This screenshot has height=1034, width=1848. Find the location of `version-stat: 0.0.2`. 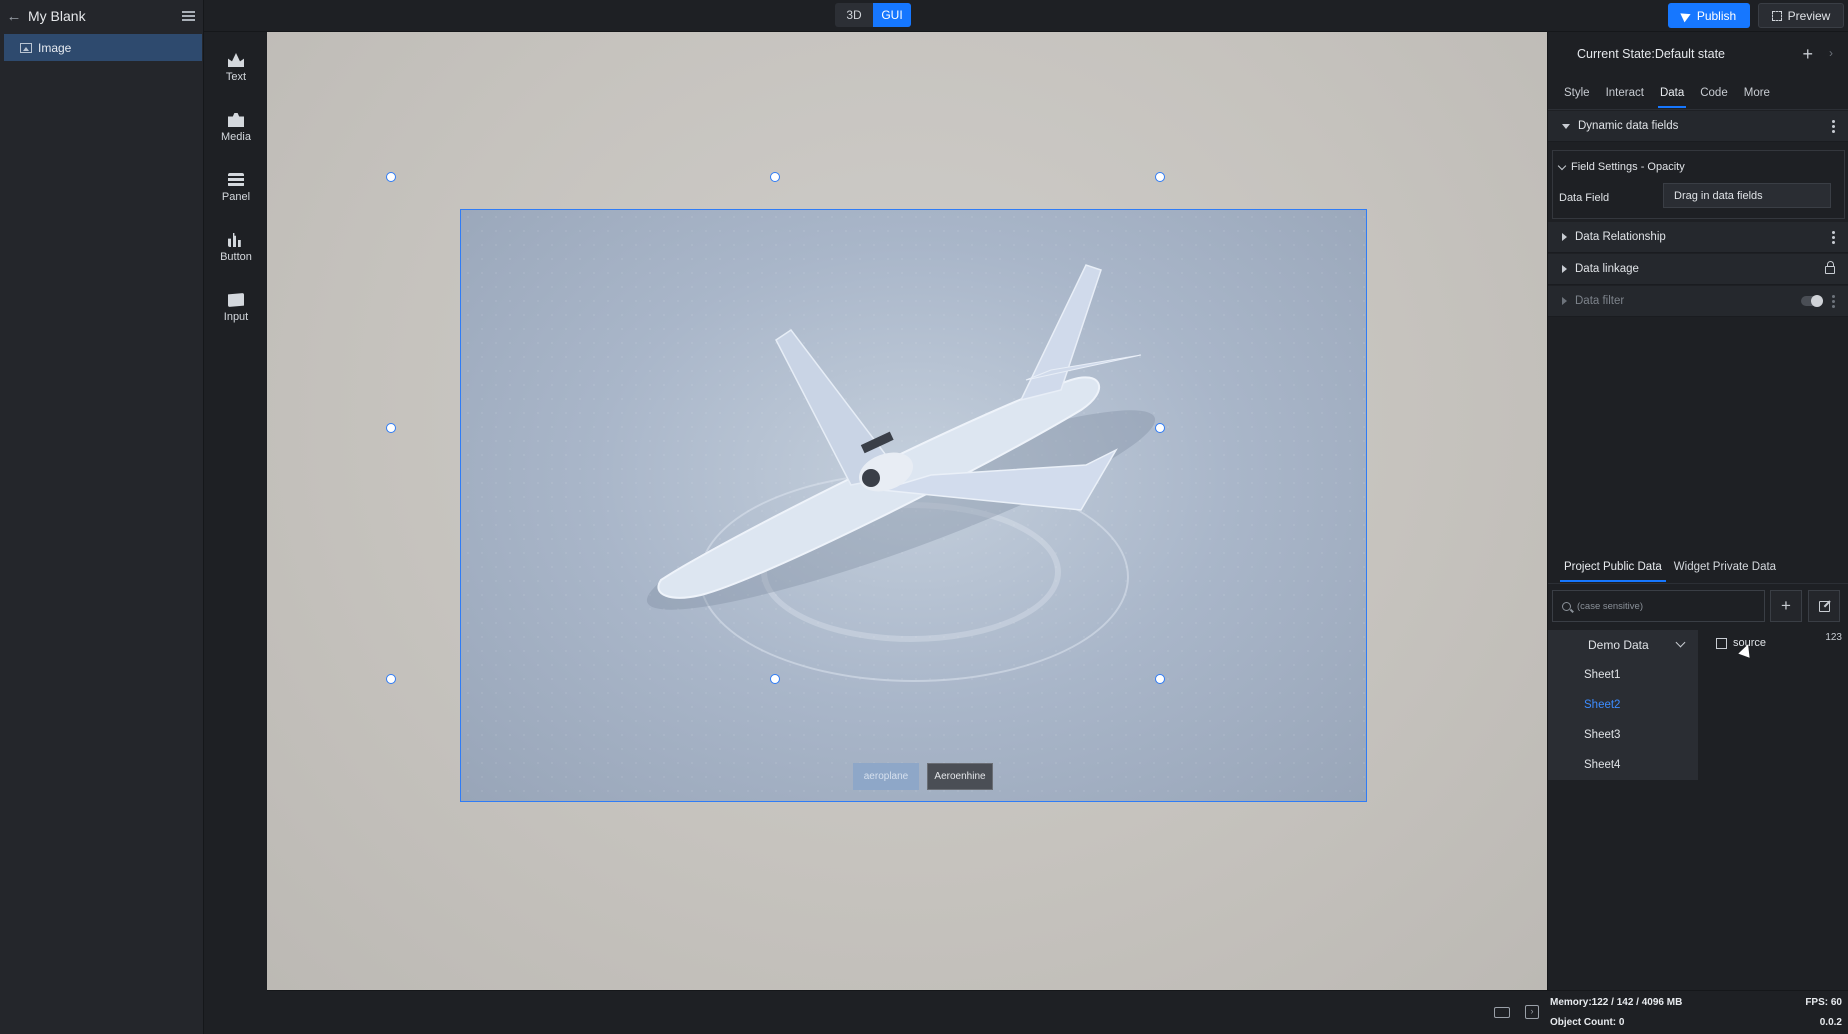

version-stat: 0.0.2 is located at coordinates (1830, 1022).